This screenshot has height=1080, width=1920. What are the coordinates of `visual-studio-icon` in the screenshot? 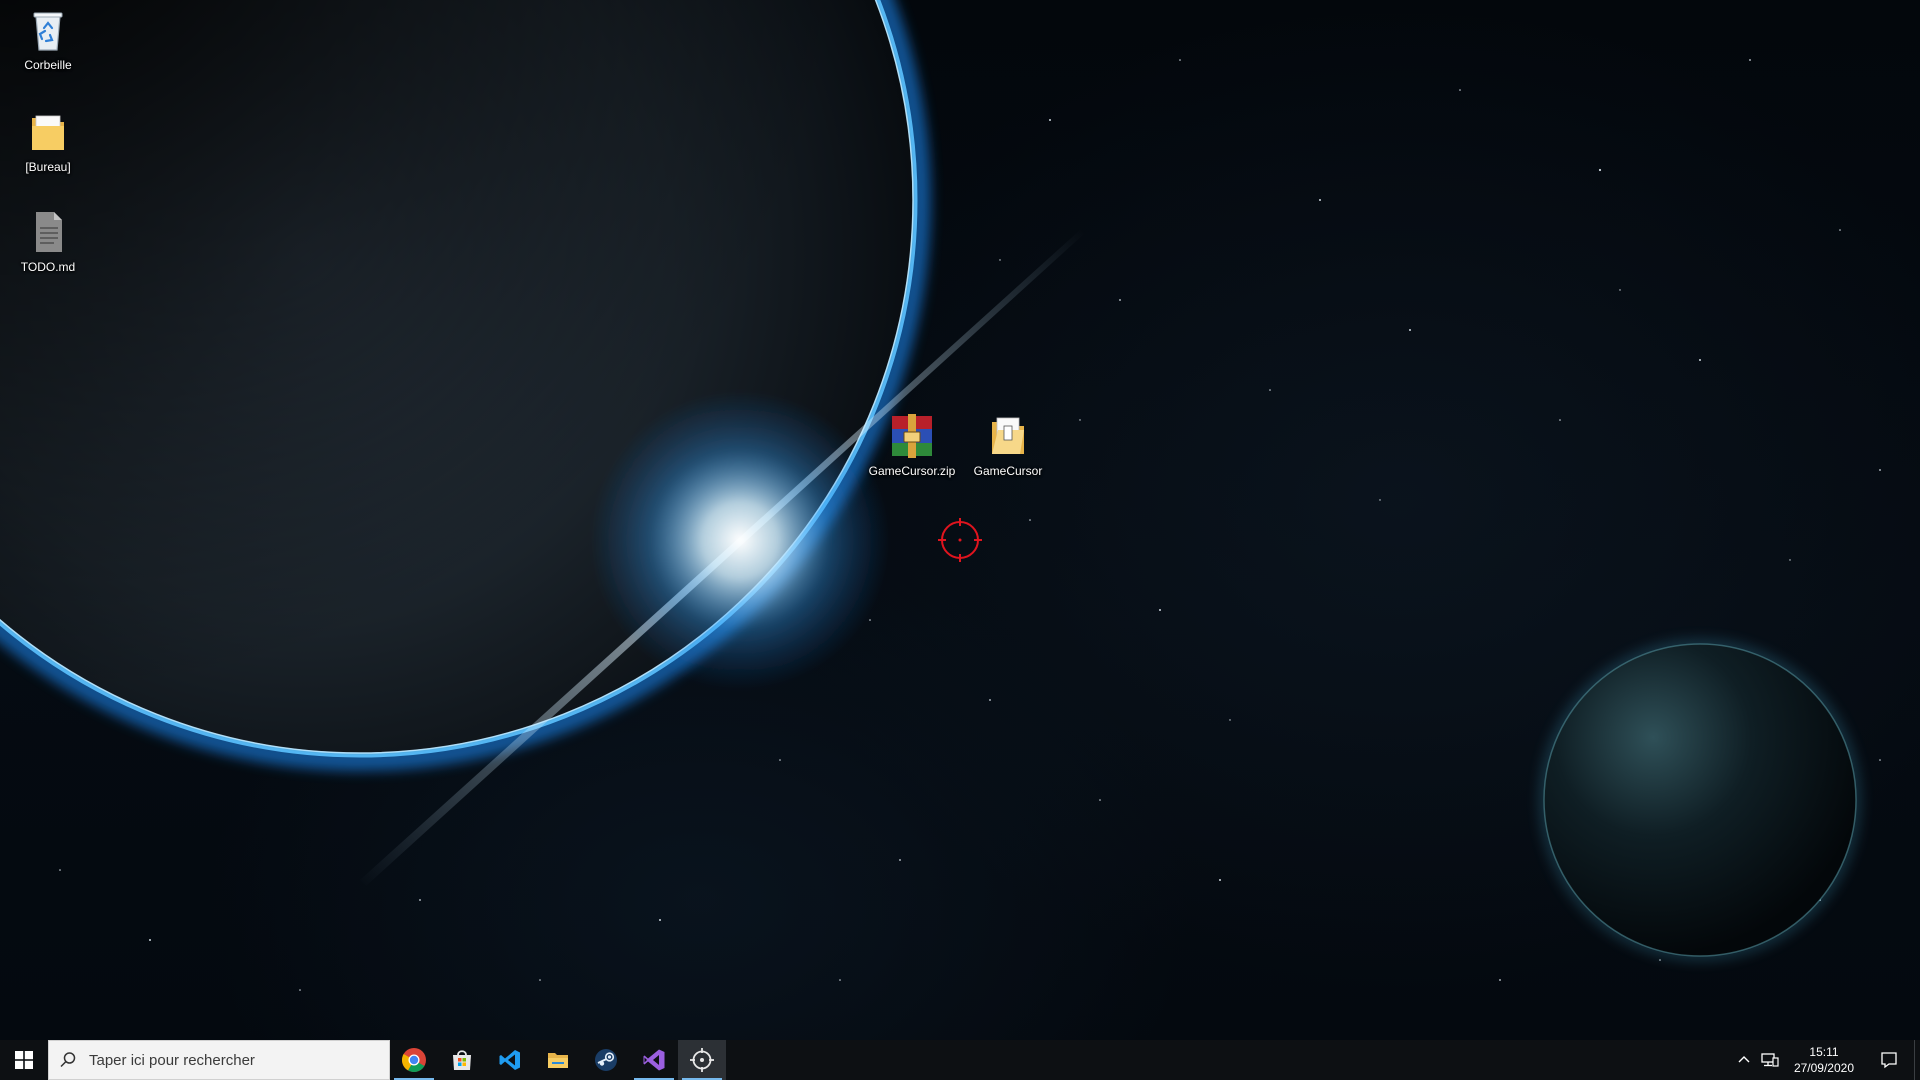 It's located at (654, 1060).